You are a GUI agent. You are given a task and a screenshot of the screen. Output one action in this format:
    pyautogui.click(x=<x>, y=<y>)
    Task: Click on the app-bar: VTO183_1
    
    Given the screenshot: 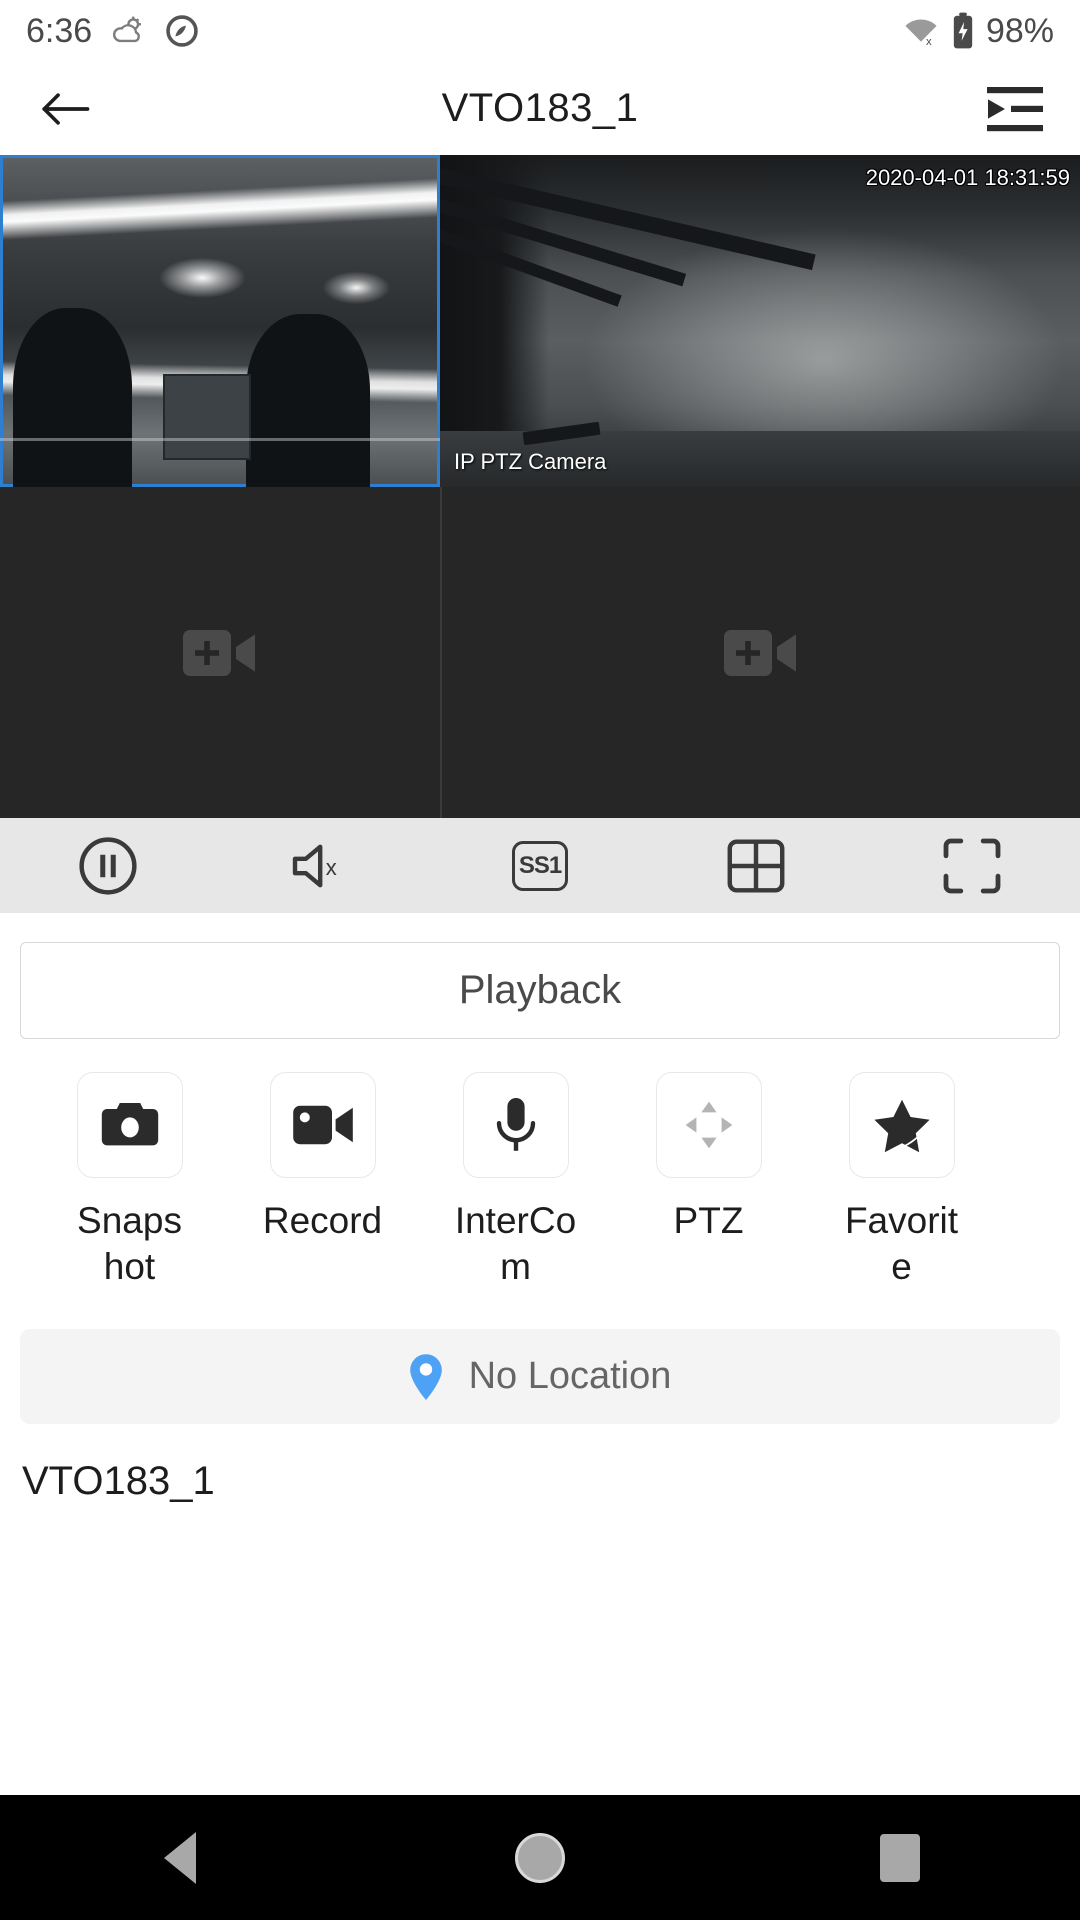 What is the action you would take?
    pyautogui.click(x=540, y=108)
    